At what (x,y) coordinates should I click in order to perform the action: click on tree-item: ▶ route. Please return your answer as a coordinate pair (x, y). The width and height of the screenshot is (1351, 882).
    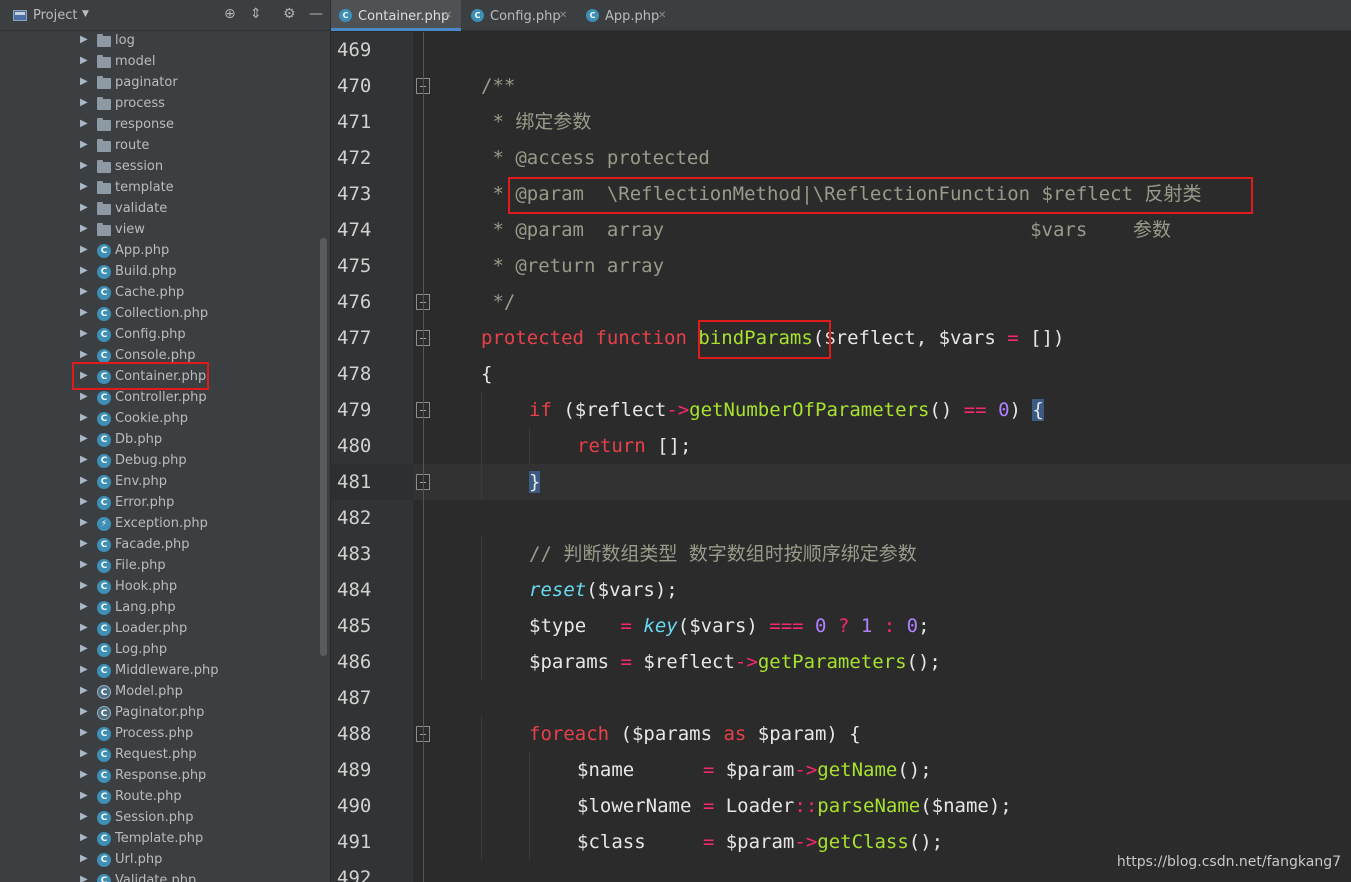
    Looking at the image, I should click on (160, 146).